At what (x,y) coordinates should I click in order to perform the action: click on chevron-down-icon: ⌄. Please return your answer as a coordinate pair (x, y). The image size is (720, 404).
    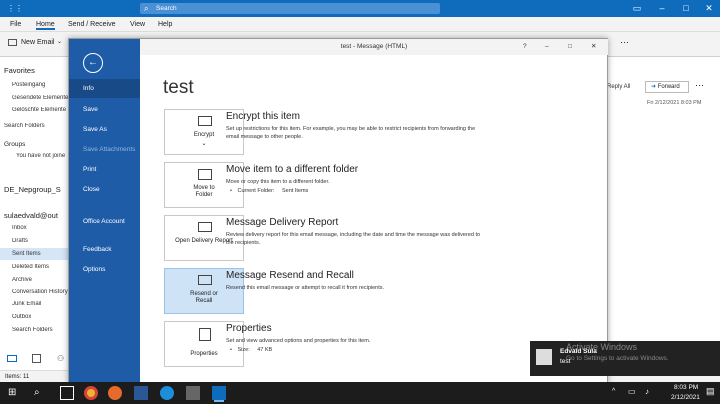
    Looking at the image, I should click on (204, 144).